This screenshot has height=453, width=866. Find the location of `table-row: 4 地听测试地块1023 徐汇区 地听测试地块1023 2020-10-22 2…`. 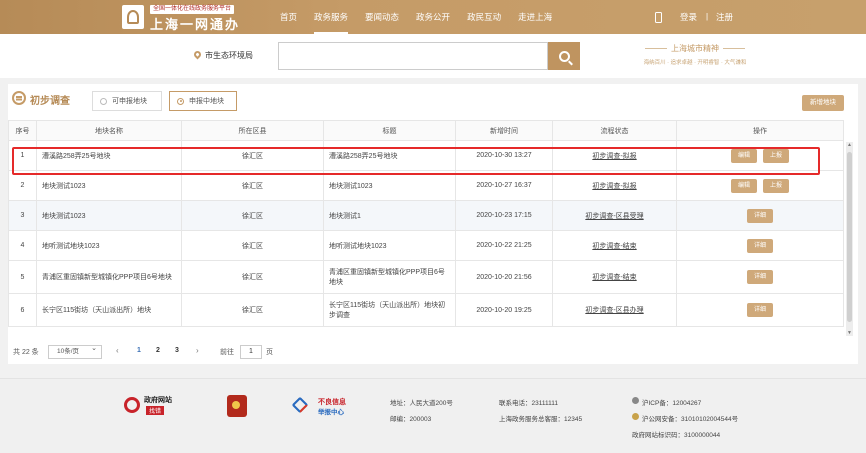

table-row: 4 地听测试地块1023 徐汇区 地听测试地块1023 2020-10-22 2… is located at coordinates (426, 245).